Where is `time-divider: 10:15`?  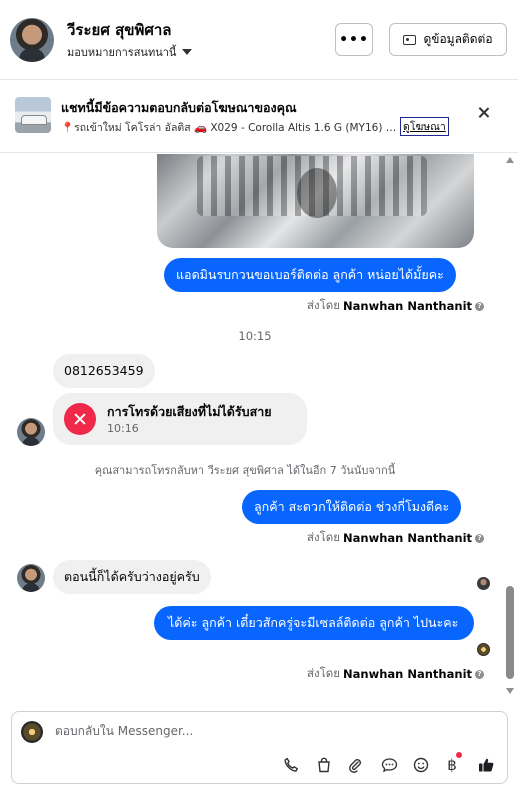 time-divider: 10:15 is located at coordinates (255, 336).